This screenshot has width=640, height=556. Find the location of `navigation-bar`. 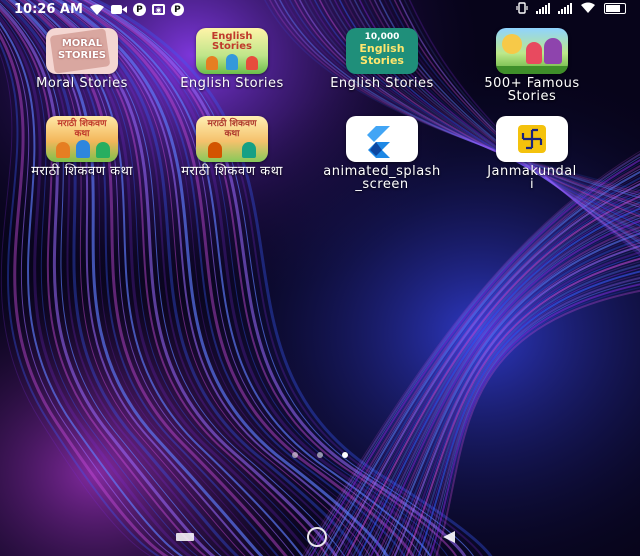

navigation-bar is located at coordinates (320, 541).